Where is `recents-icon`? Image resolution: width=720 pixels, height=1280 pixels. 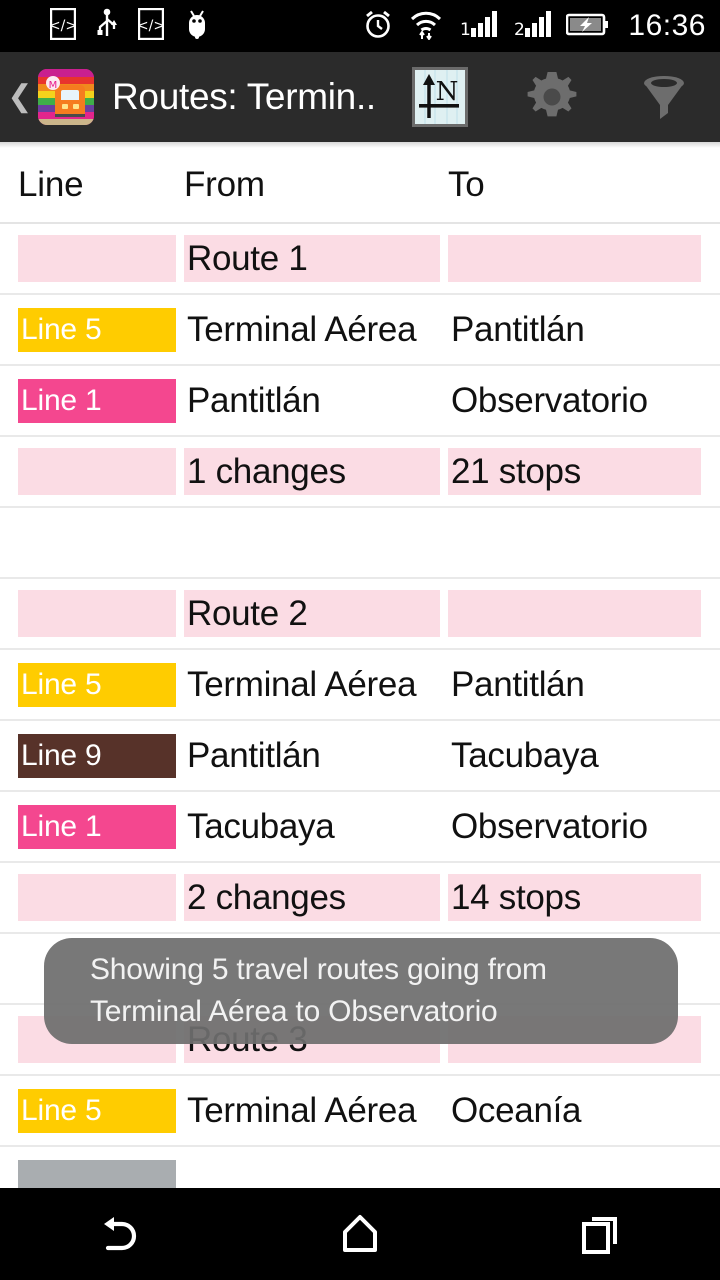
recents-icon is located at coordinates (599, 1235).